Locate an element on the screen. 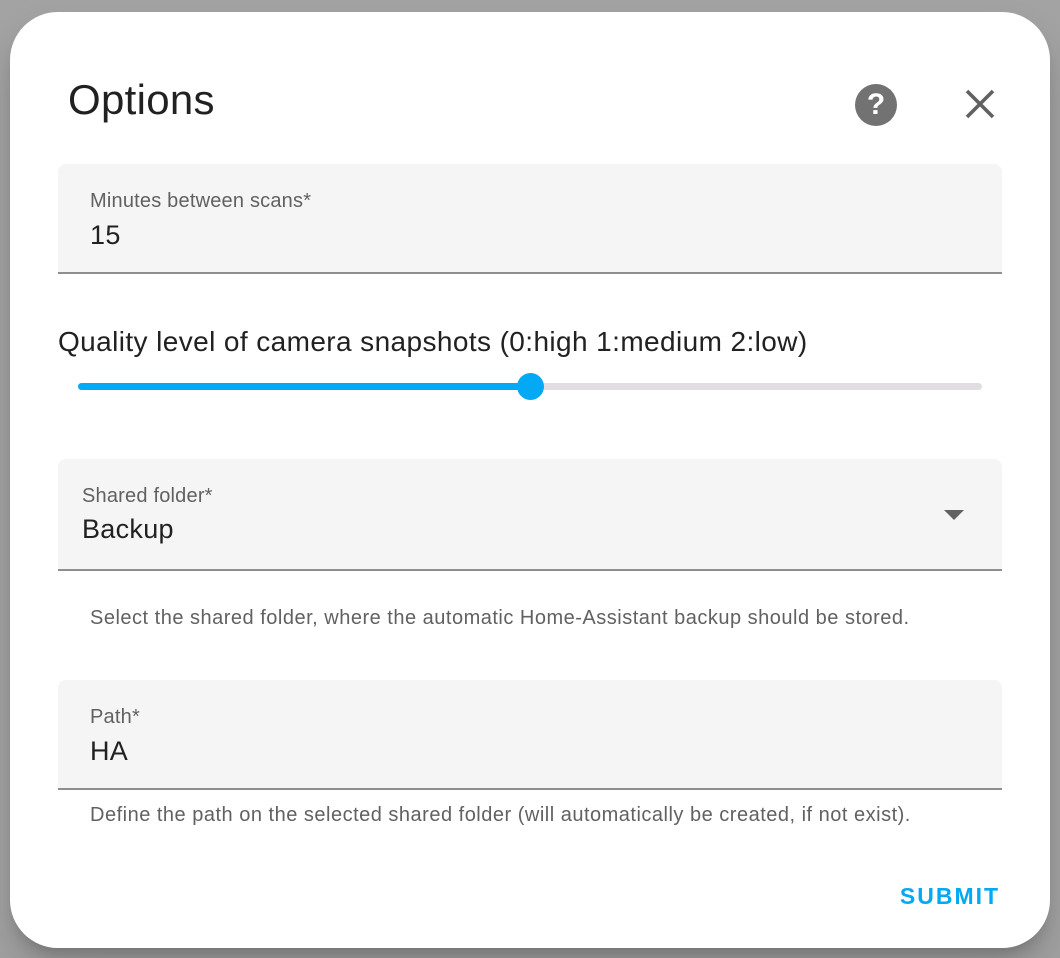 The width and height of the screenshot is (1060, 958). minutes-between-scans-label: Minutes between scans* is located at coordinates (201, 201).